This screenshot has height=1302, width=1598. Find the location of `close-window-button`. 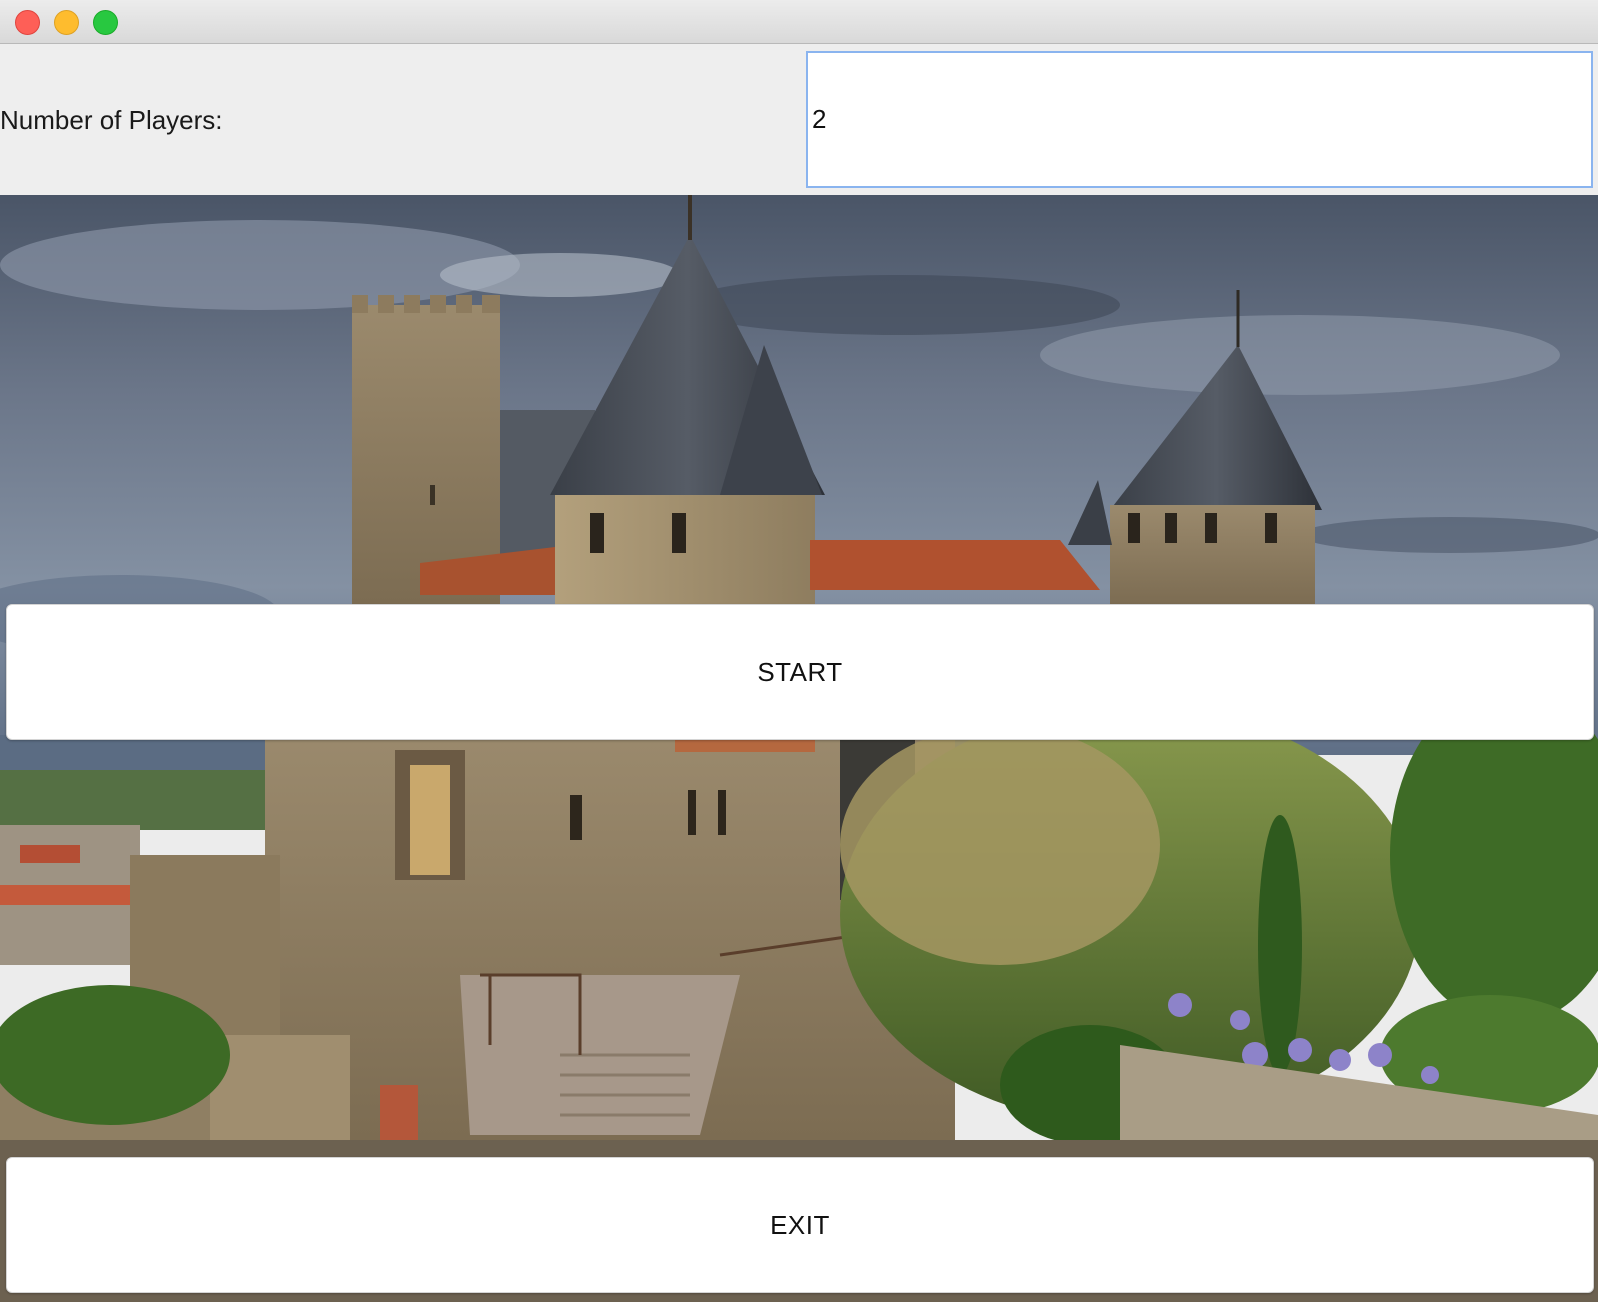

close-window-button is located at coordinates (27, 22).